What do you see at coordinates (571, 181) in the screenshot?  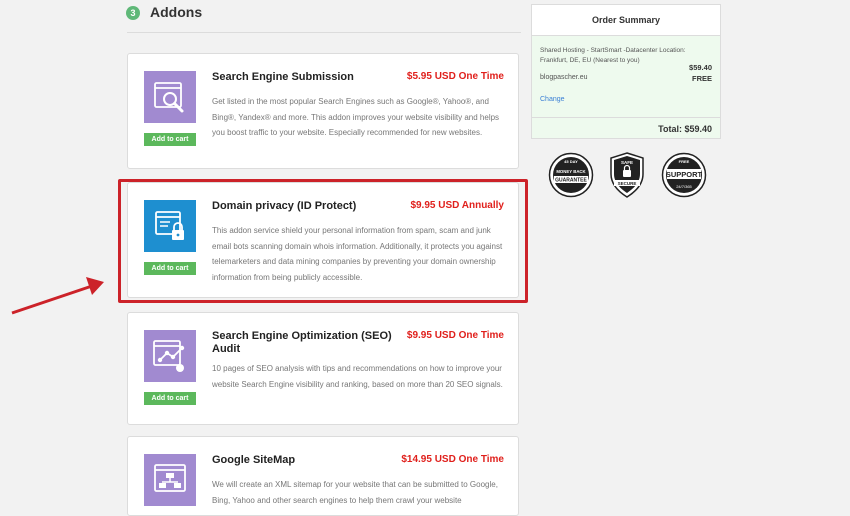 I see `svg-text: GUARANTEE` at bounding box center [571, 181].